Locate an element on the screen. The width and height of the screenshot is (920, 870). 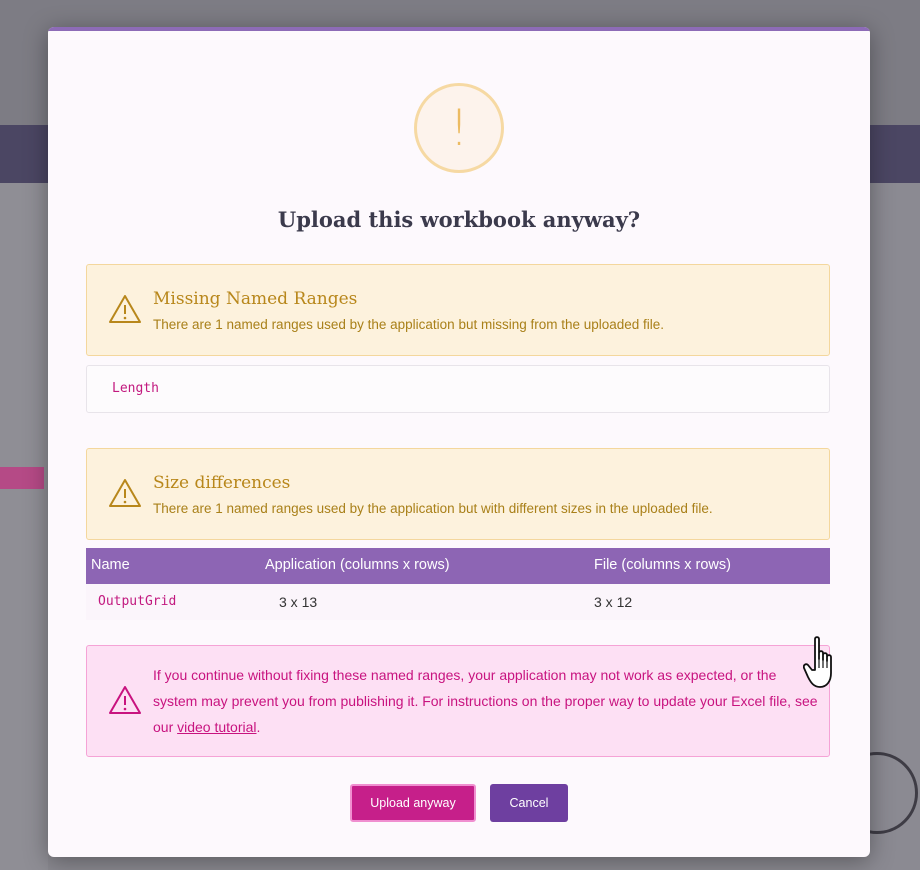
background-left-panel is located at coordinates (24, 526).